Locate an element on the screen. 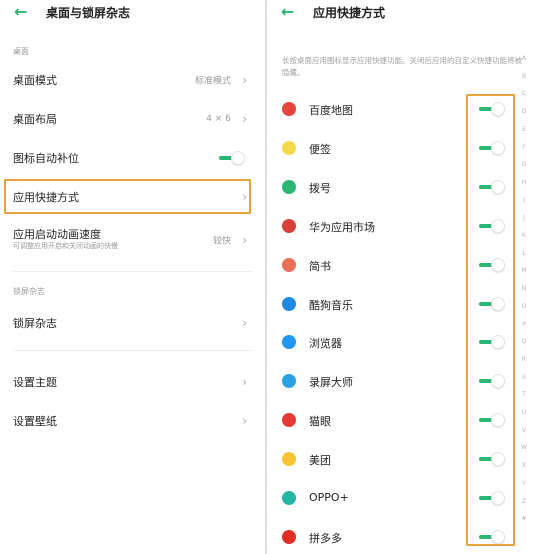 The image size is (534, 554). app-name: 猫眼 is located at coordinates (320, 422).